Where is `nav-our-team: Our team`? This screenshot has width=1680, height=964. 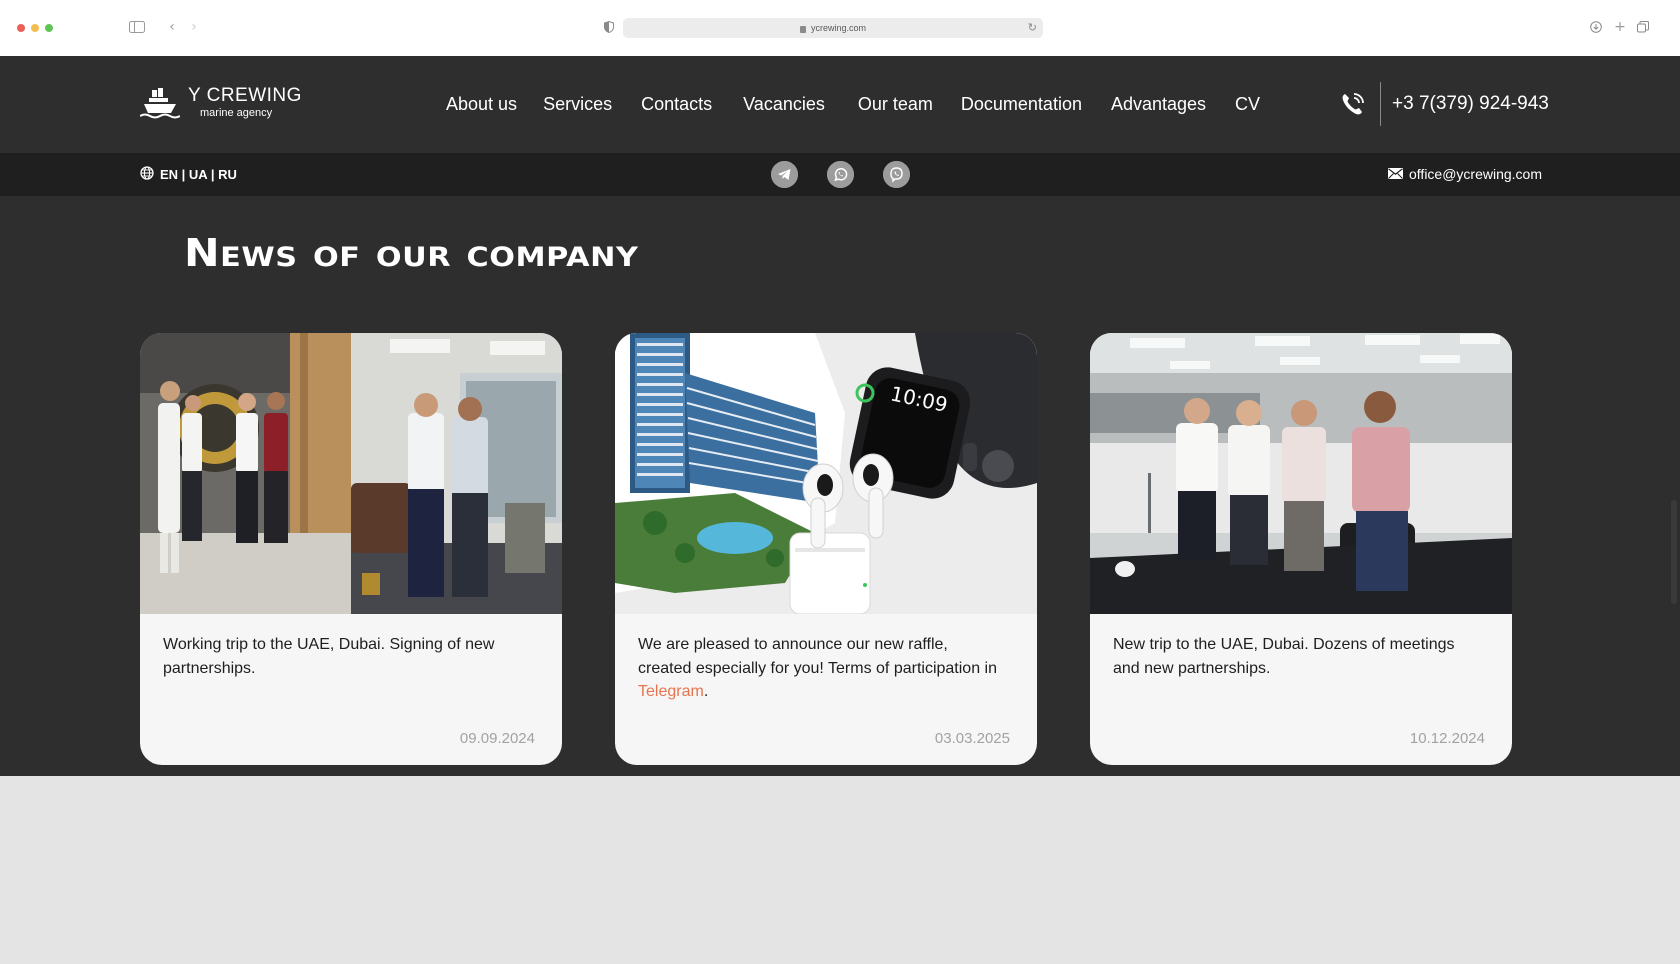
nav-our-team: Our team is located at coordinates (895, 104).